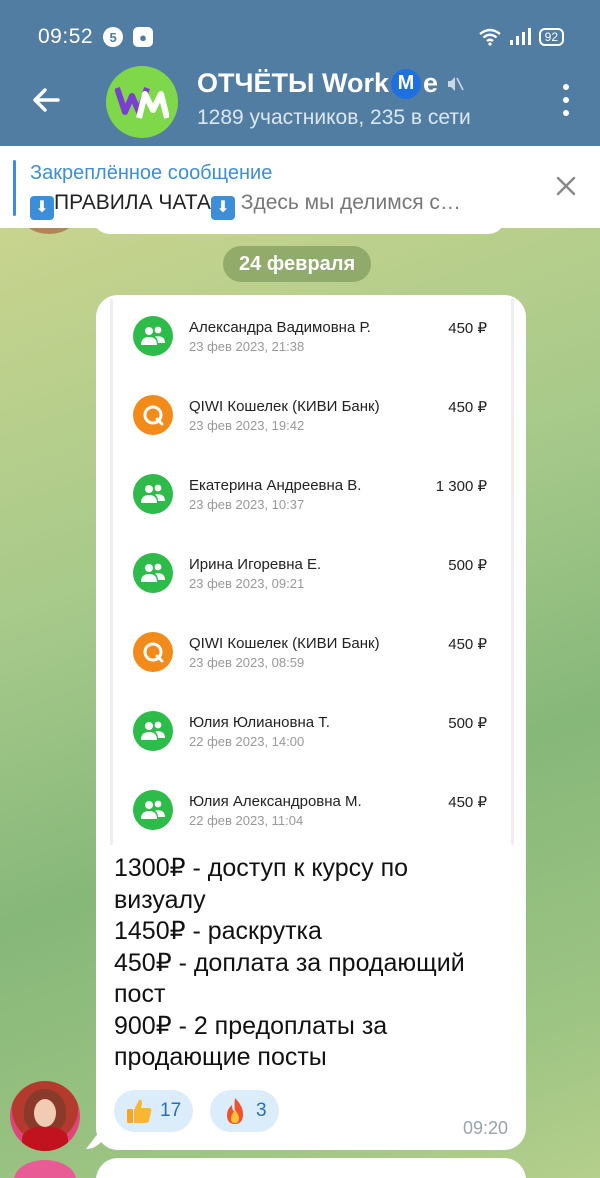 Image resolution: width=600 pixels, height=1178 pixels. I want to click on reaction-count: 17, so click(171, 1110).